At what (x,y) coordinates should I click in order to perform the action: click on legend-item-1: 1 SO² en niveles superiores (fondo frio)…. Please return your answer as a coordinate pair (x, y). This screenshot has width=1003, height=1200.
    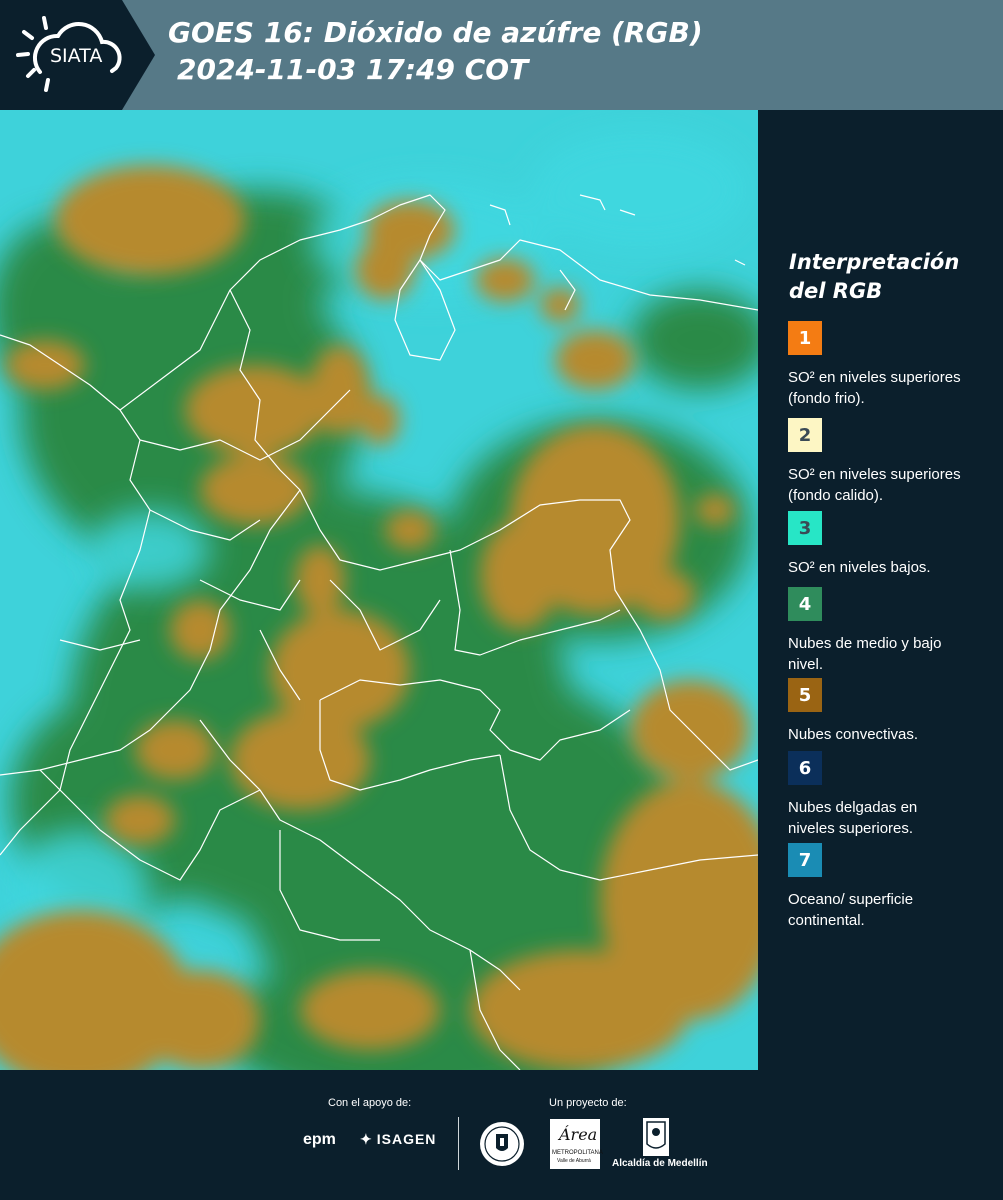
    Looking at the image, I should click on (888, 365).